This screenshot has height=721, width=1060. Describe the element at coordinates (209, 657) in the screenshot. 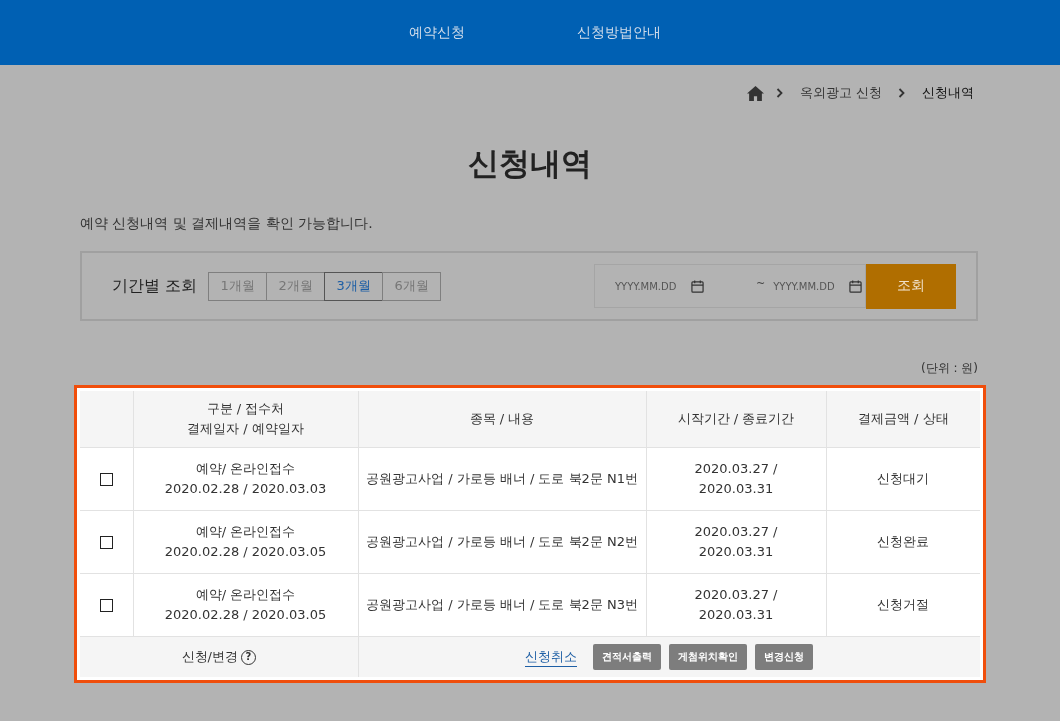

I see `footer-label: 신청/변경` at that location.